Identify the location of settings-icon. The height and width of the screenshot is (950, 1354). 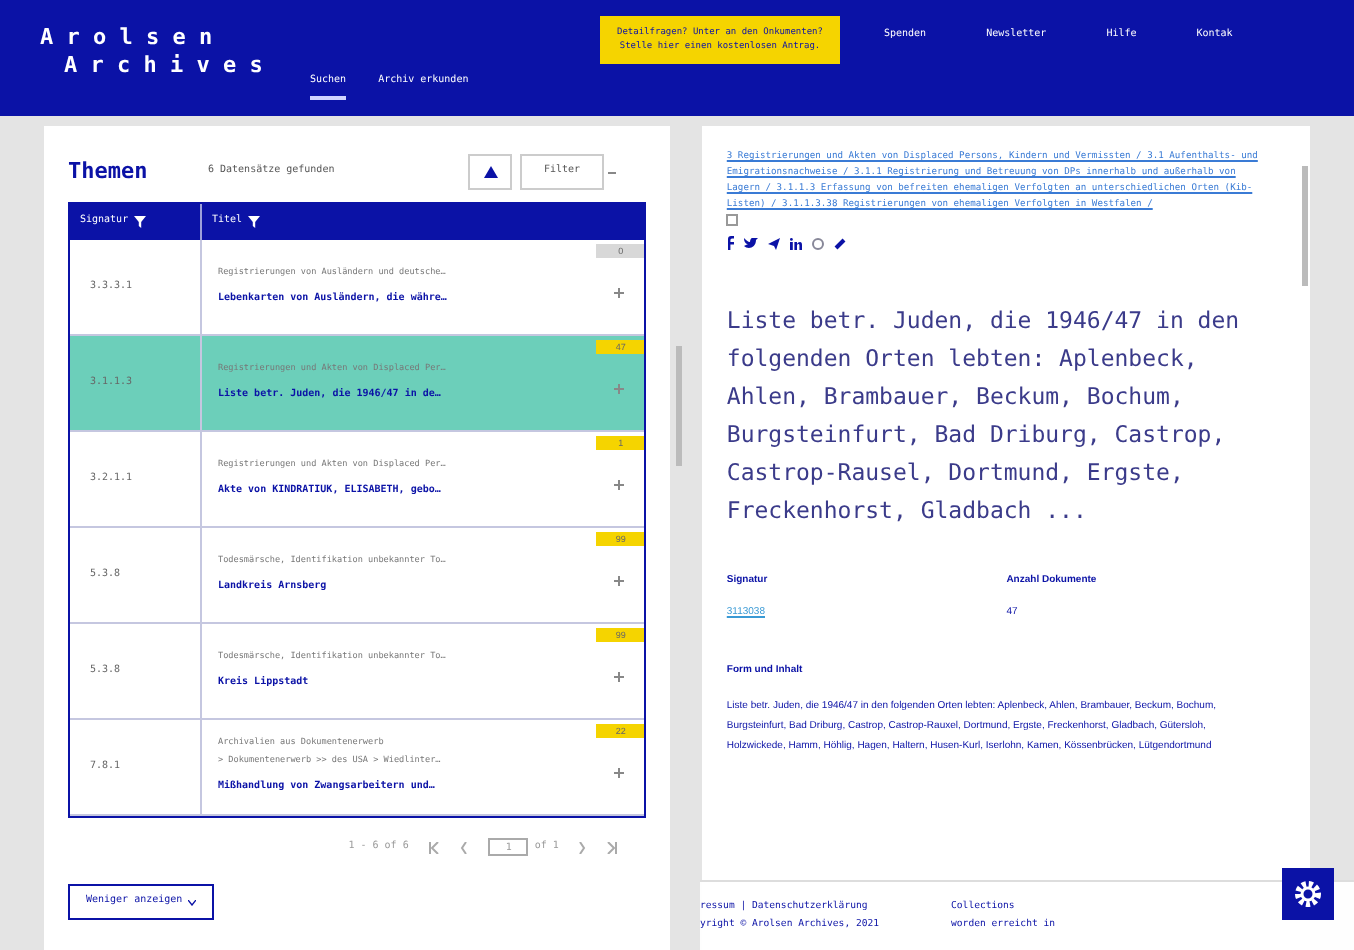
(1308, 894).